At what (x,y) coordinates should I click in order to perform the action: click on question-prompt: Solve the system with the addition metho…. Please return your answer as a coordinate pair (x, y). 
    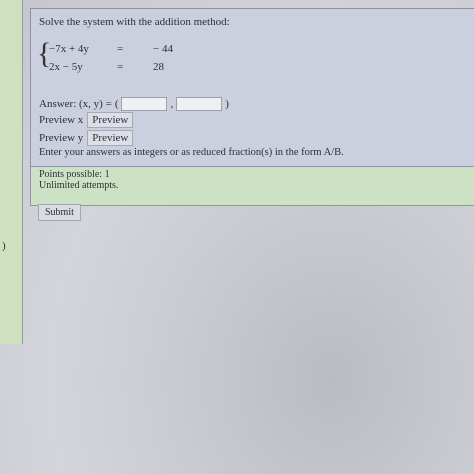
    Looking at the image, I should click on (134, 22).